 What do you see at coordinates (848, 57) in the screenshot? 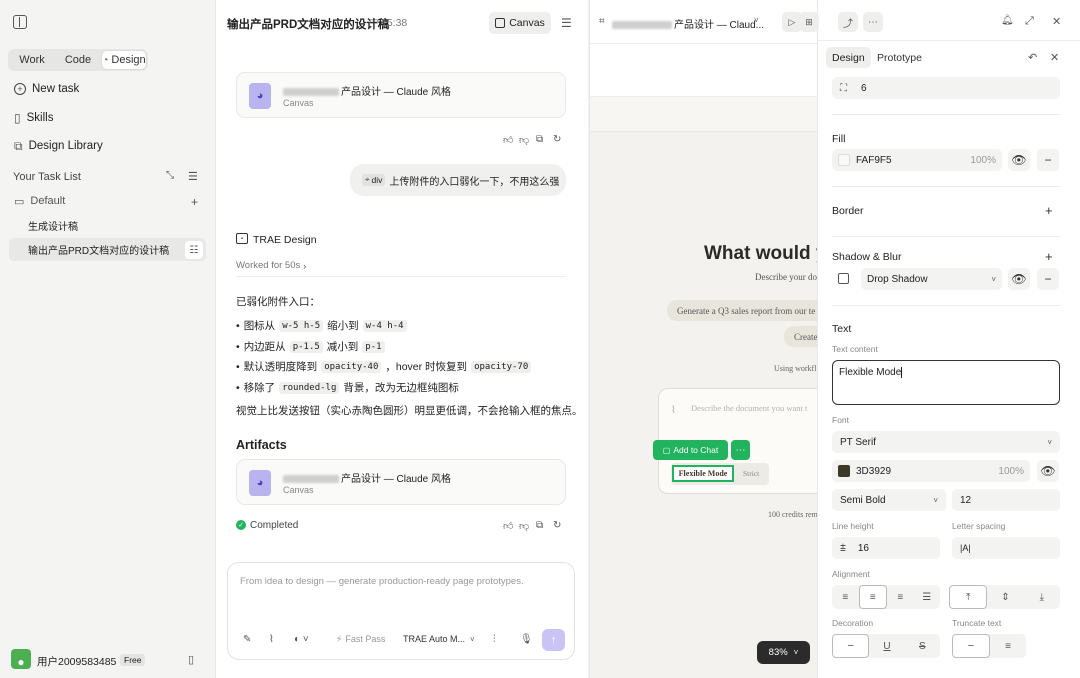
I see `tab-design: Design` at bounding box center [848, 57].